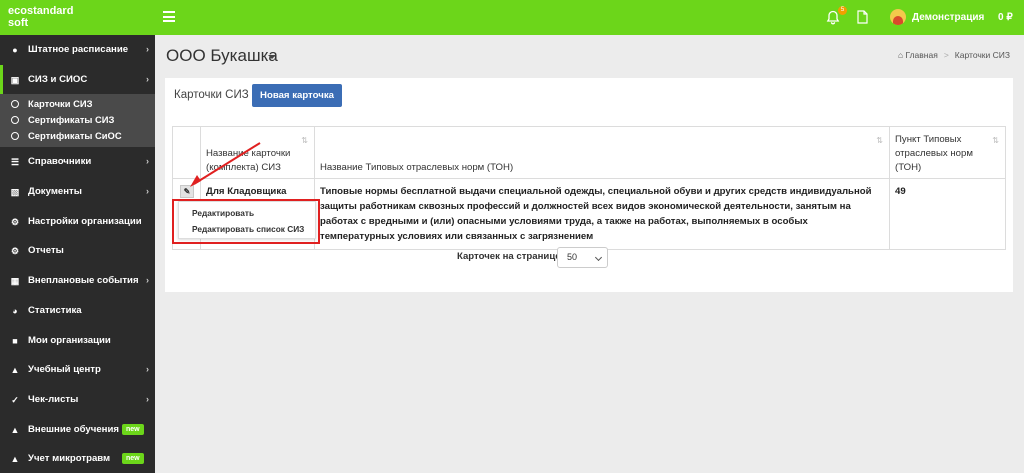  I want to click on sidebar-item-label: Штатное расписание, so click(78, 49).